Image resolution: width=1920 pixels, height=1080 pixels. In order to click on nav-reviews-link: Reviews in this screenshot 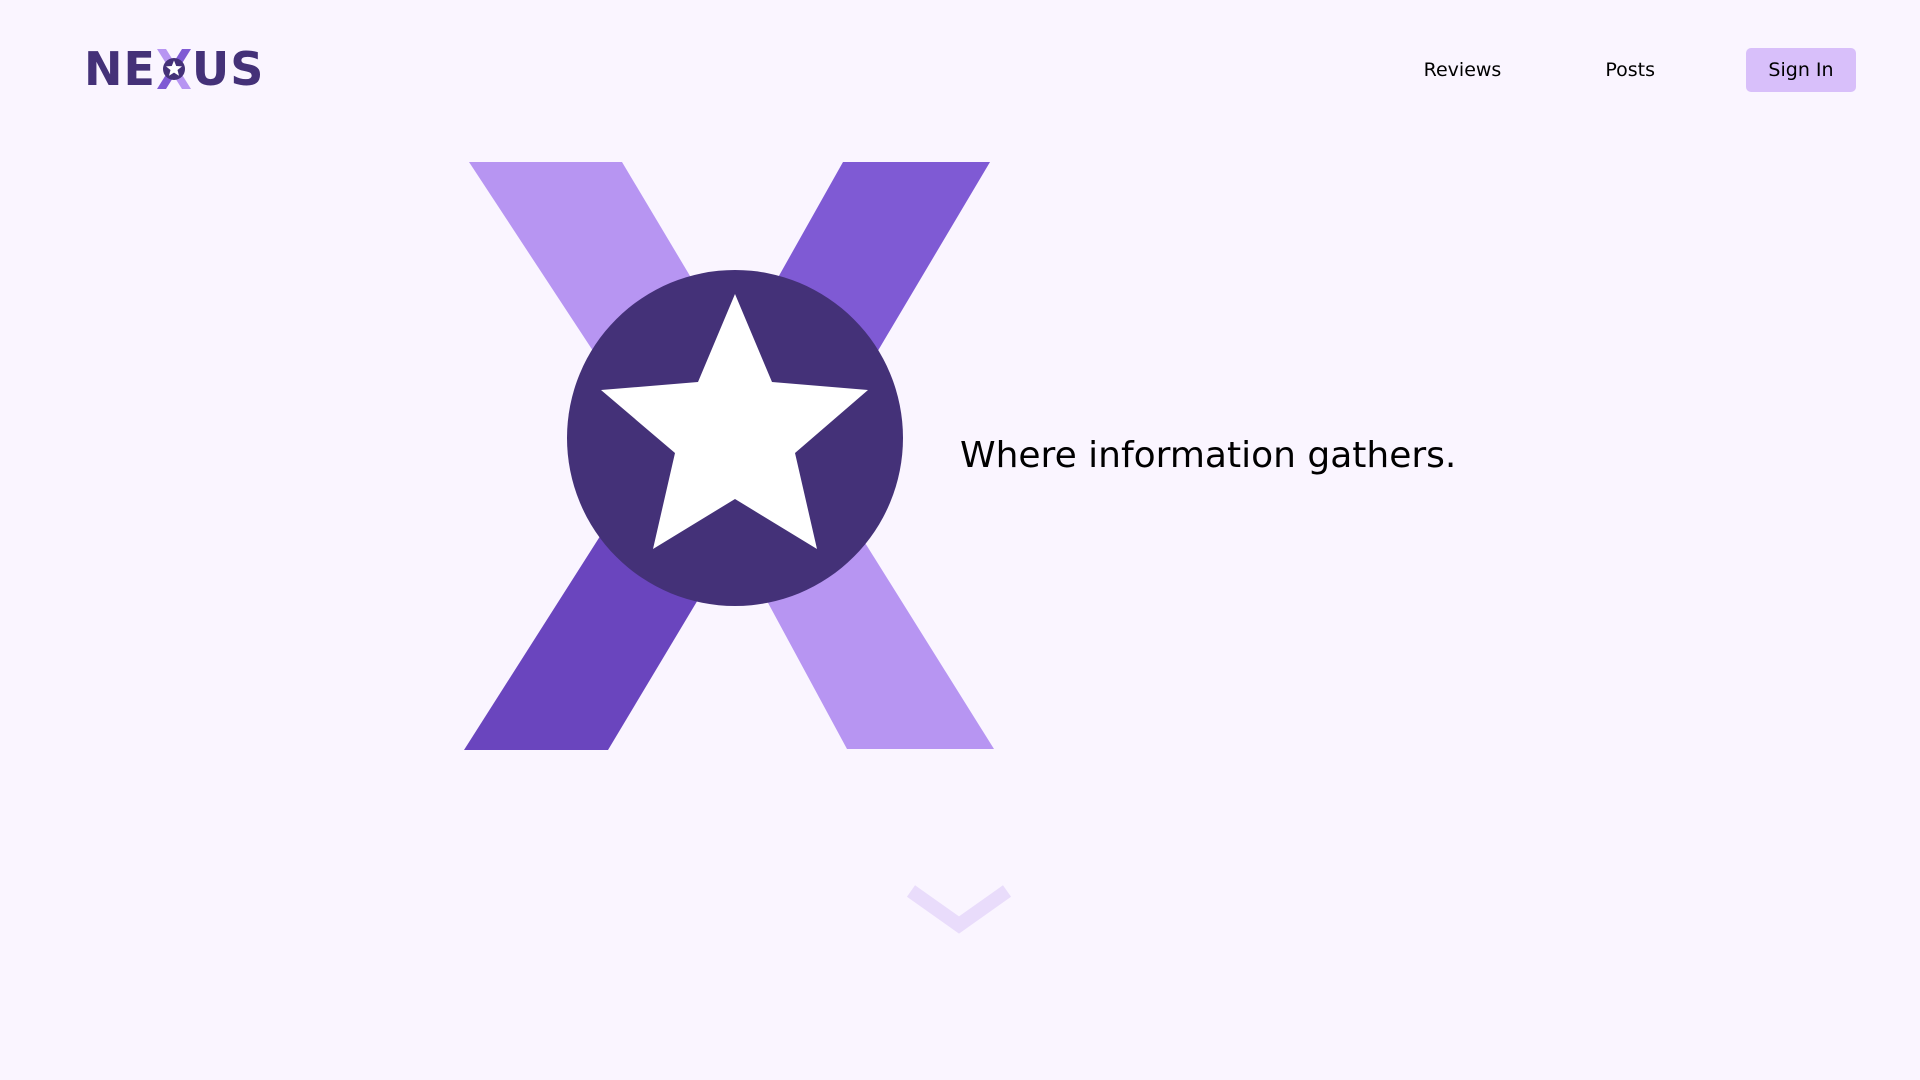, I will do `click(1463, 70)`.